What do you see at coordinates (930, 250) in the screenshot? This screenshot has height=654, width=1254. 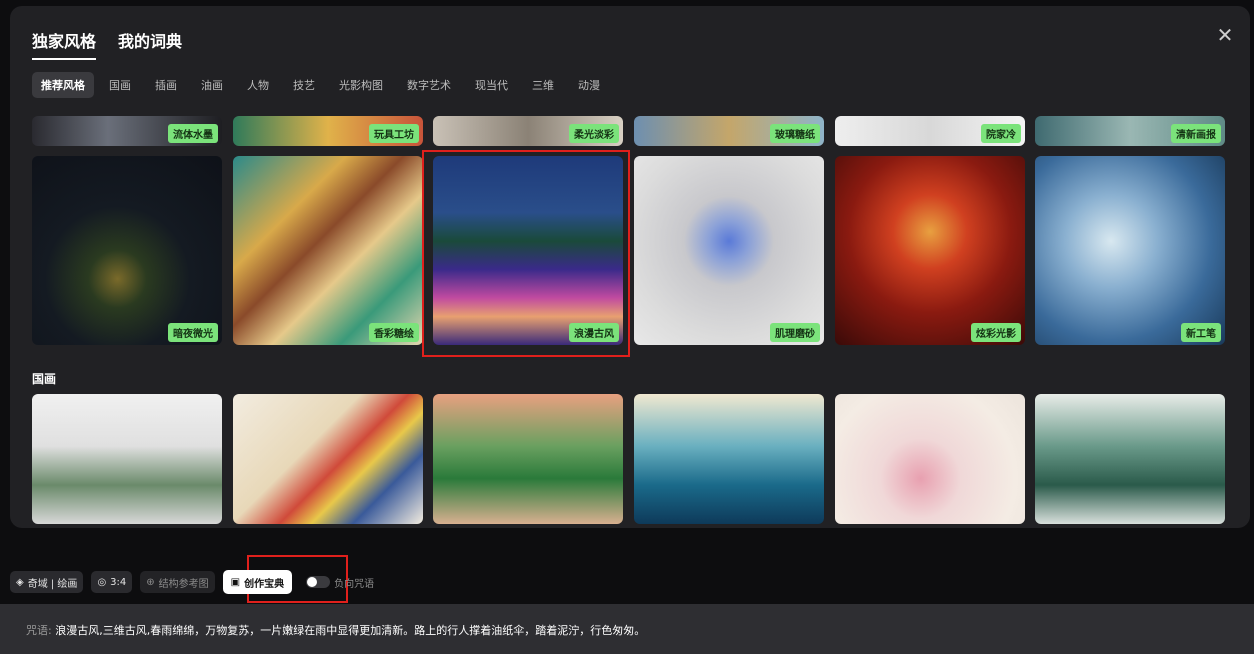 I see `colorful-light-image: 炫彩光影` at bounding box center [930, 250].